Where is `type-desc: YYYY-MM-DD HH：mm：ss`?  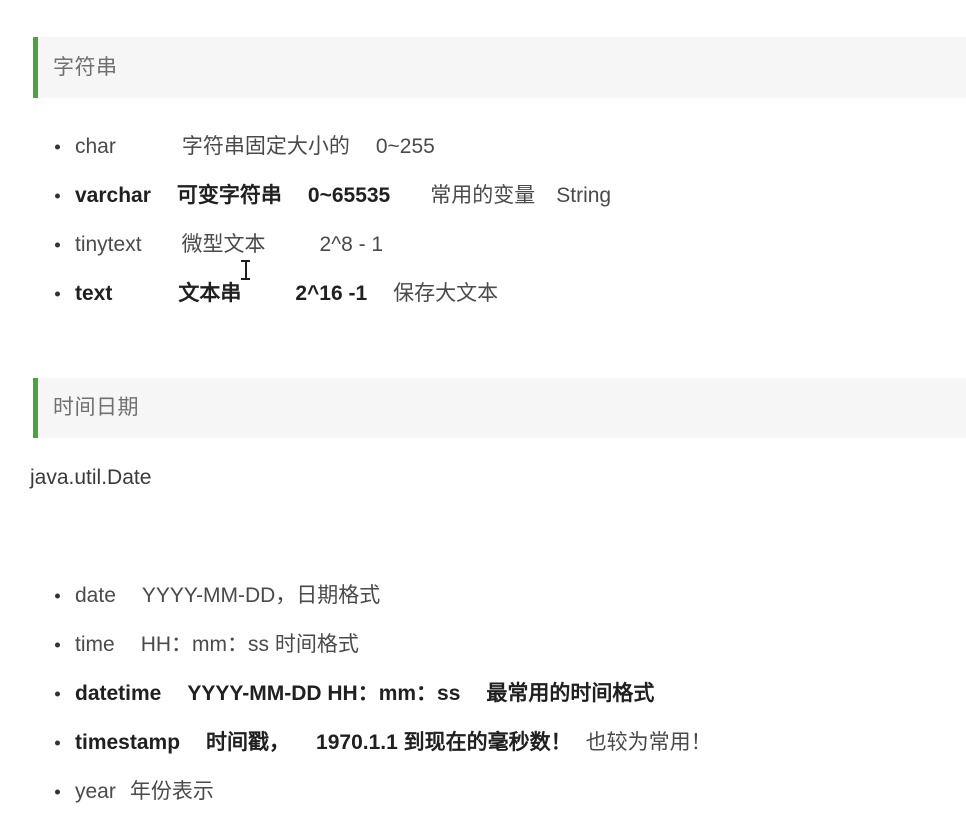
type-desc: YYYY-MM-DD HH：mm：ss is located at coordinates (324, 693).